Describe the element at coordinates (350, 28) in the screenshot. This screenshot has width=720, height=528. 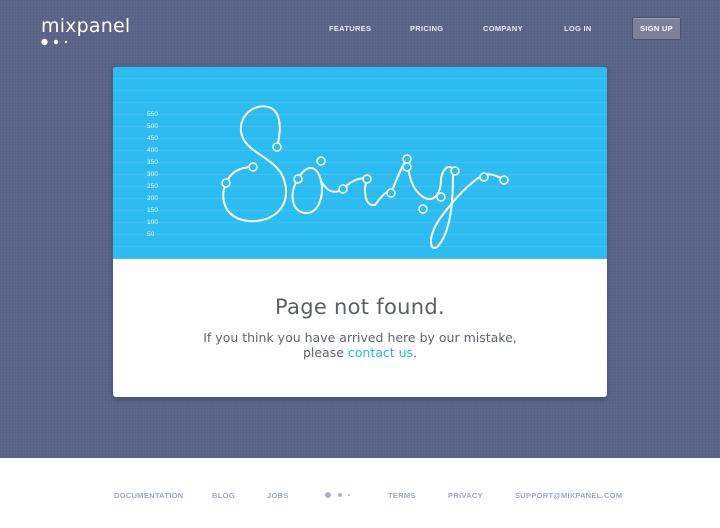
I see `nav-features: FEATURES` at that location.